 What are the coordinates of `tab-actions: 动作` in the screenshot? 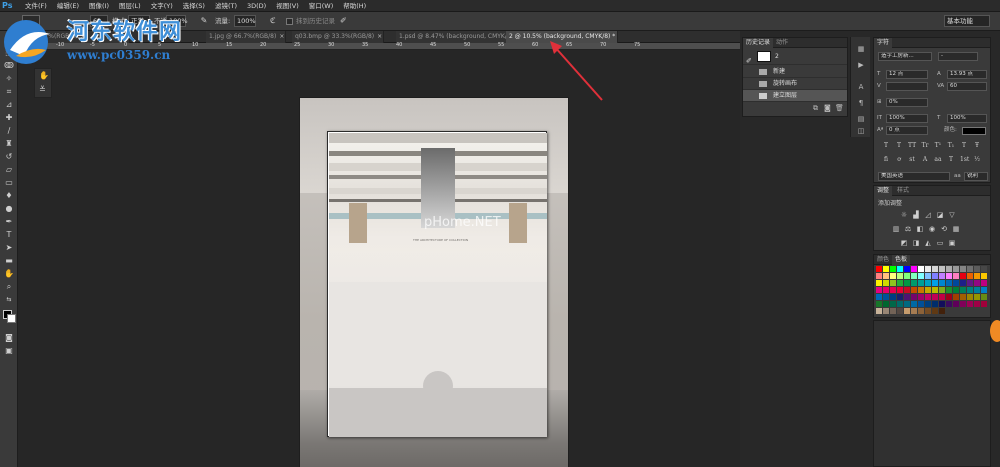 It's located at (782, 43).